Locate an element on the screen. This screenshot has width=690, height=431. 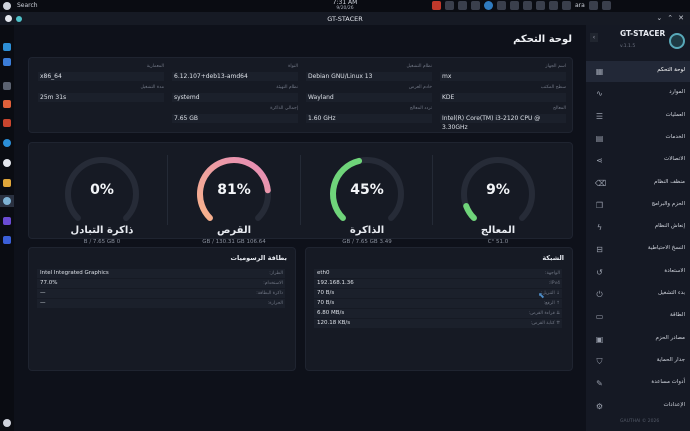
system-logo-icon is located at coordinates (7, 423).